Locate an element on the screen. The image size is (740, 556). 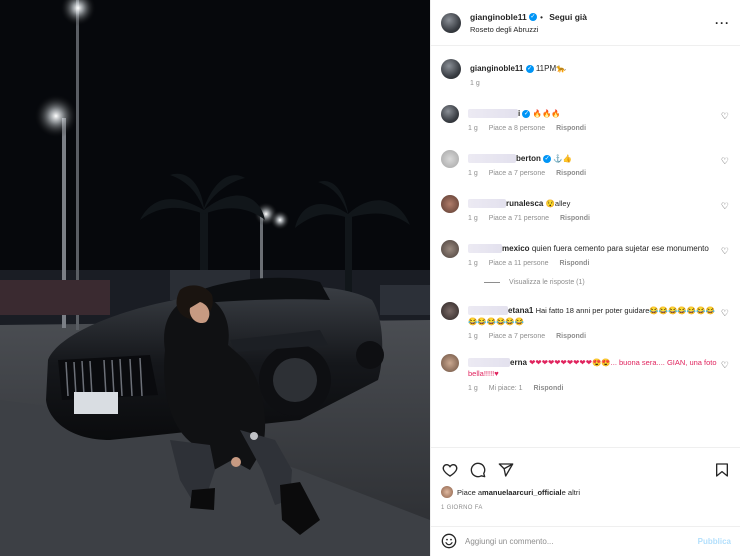
replies-divider is located at coordinates (492, 282).